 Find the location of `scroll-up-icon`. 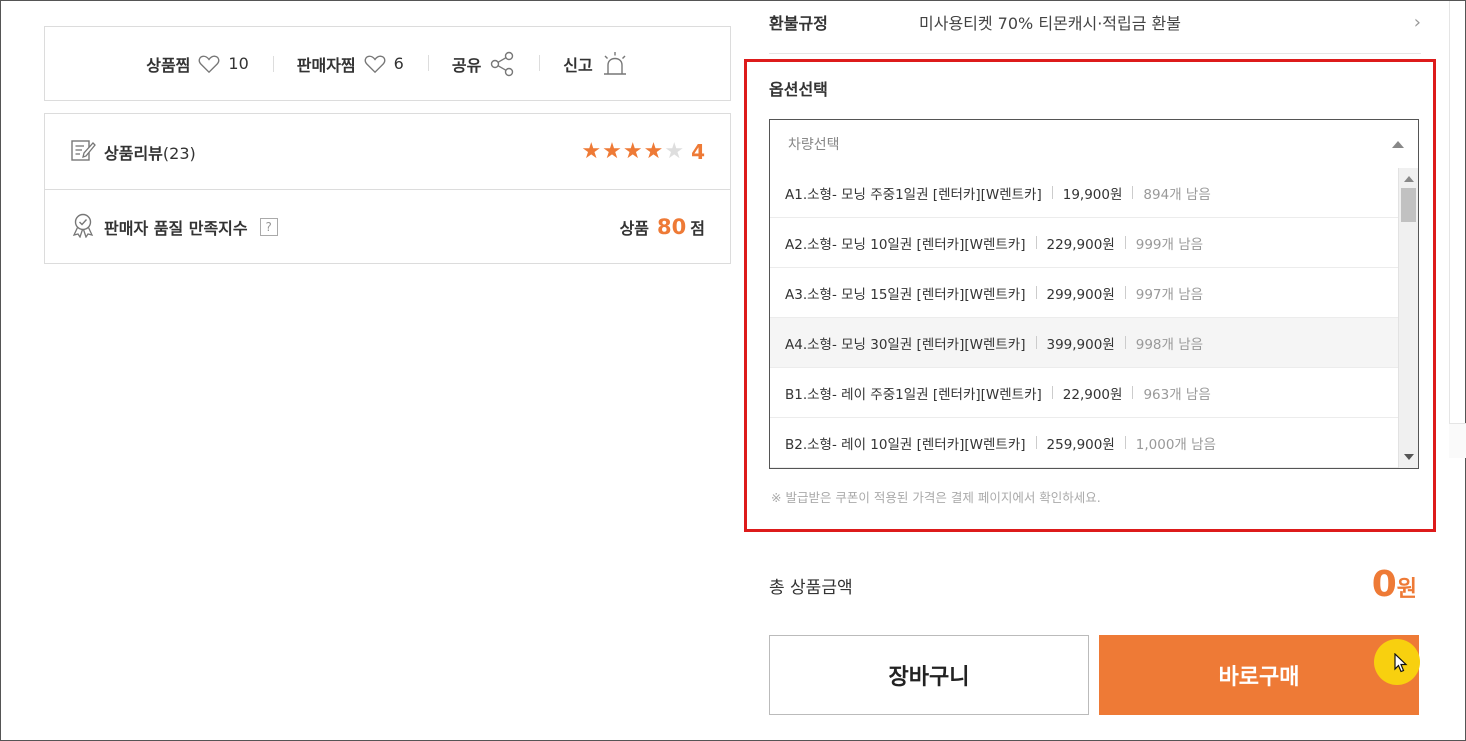

scroll-up-icon is located at coordinates (1409, 179).